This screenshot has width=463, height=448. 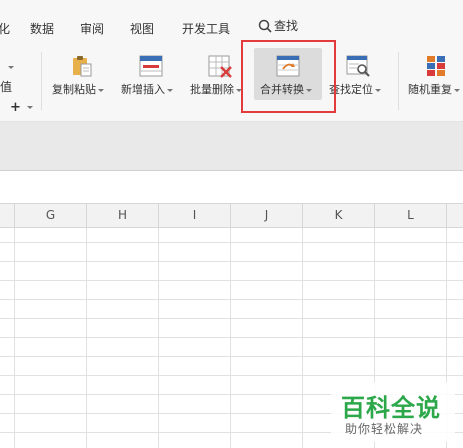 I want to click on batch-delete-text: 批量删除, so click(x=212, y=89).